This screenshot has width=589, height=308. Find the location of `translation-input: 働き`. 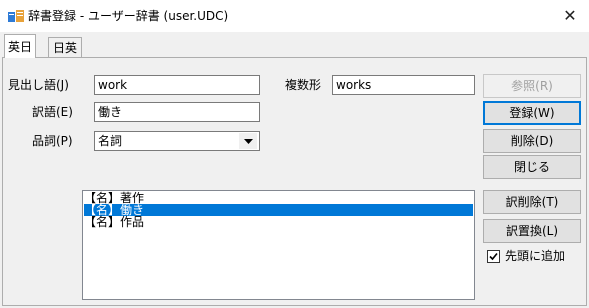

translation-input: 働き is located at coordinates (177, 112).